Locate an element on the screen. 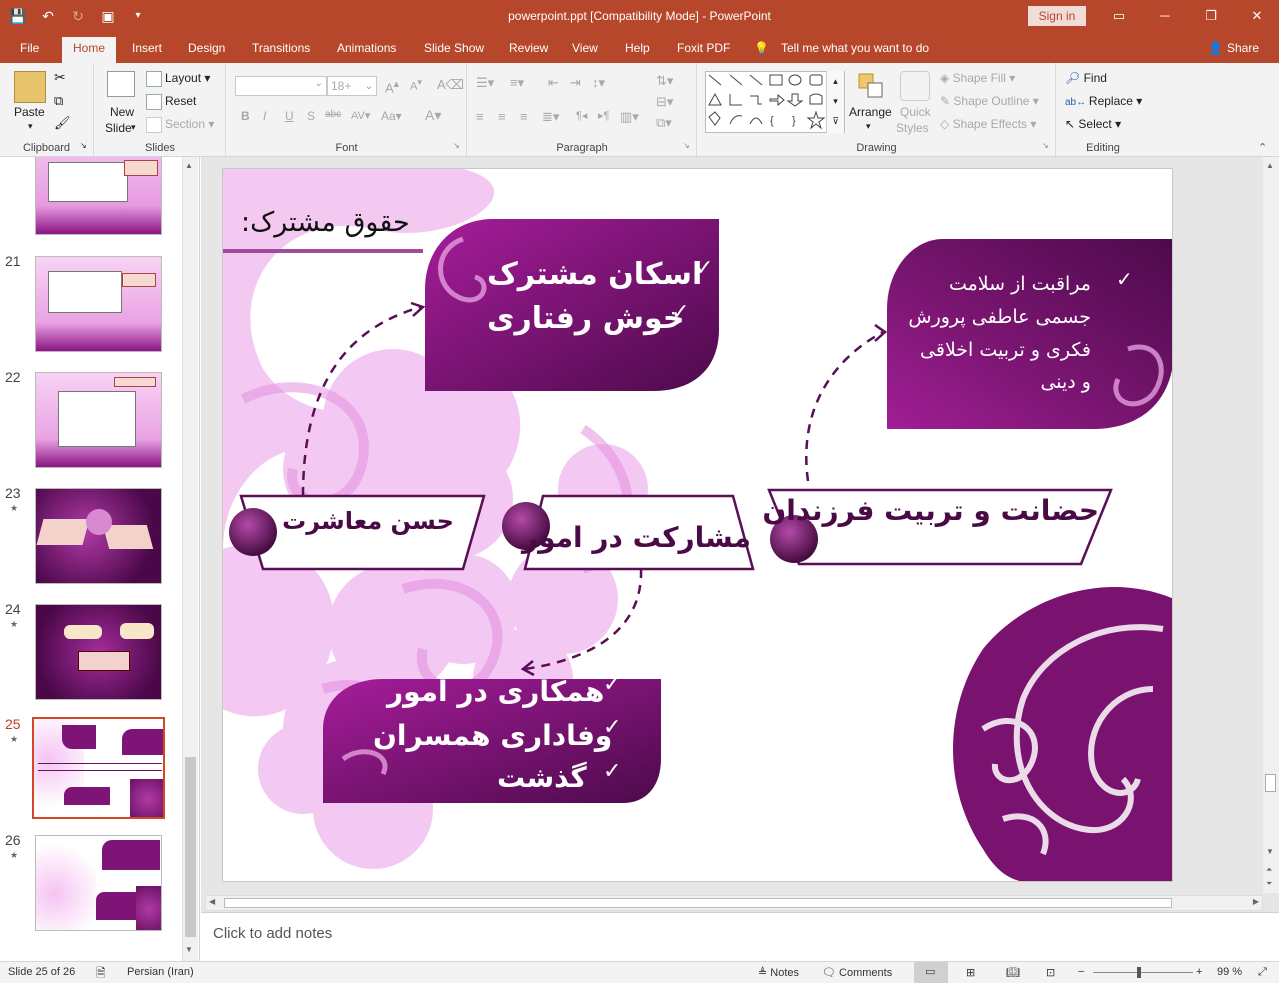 The width and height of the screenshot is (1279, 985). italic-icon: I is located at coordinates (264, 116).